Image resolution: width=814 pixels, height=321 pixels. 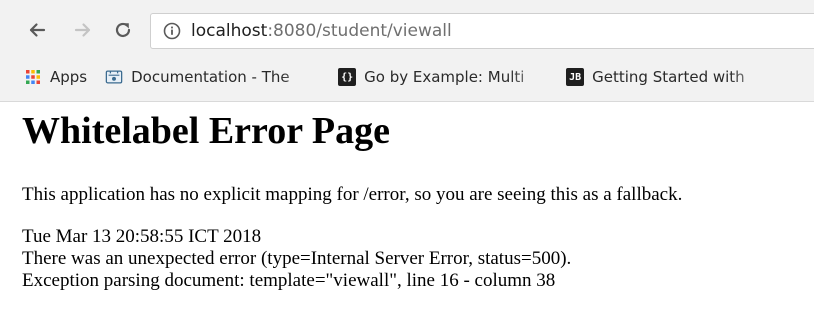 I want to click on reload-button, so click(x=123, y=30).